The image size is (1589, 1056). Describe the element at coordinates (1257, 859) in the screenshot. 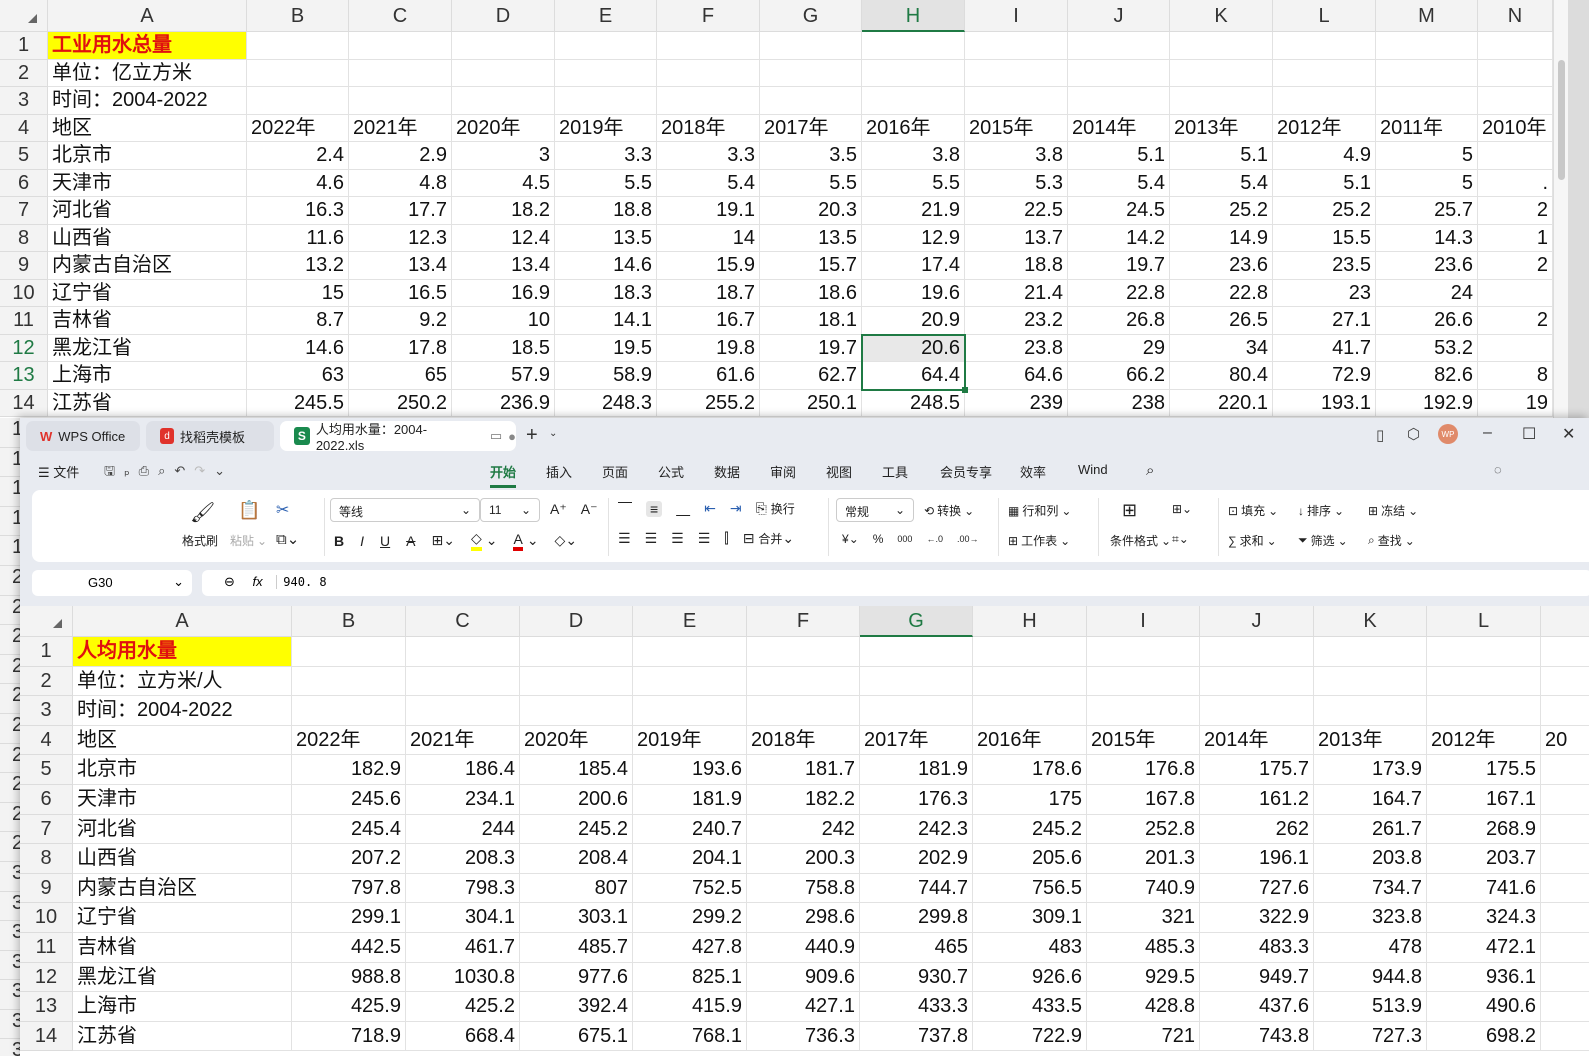

I see `cell: 196.1` at that location.